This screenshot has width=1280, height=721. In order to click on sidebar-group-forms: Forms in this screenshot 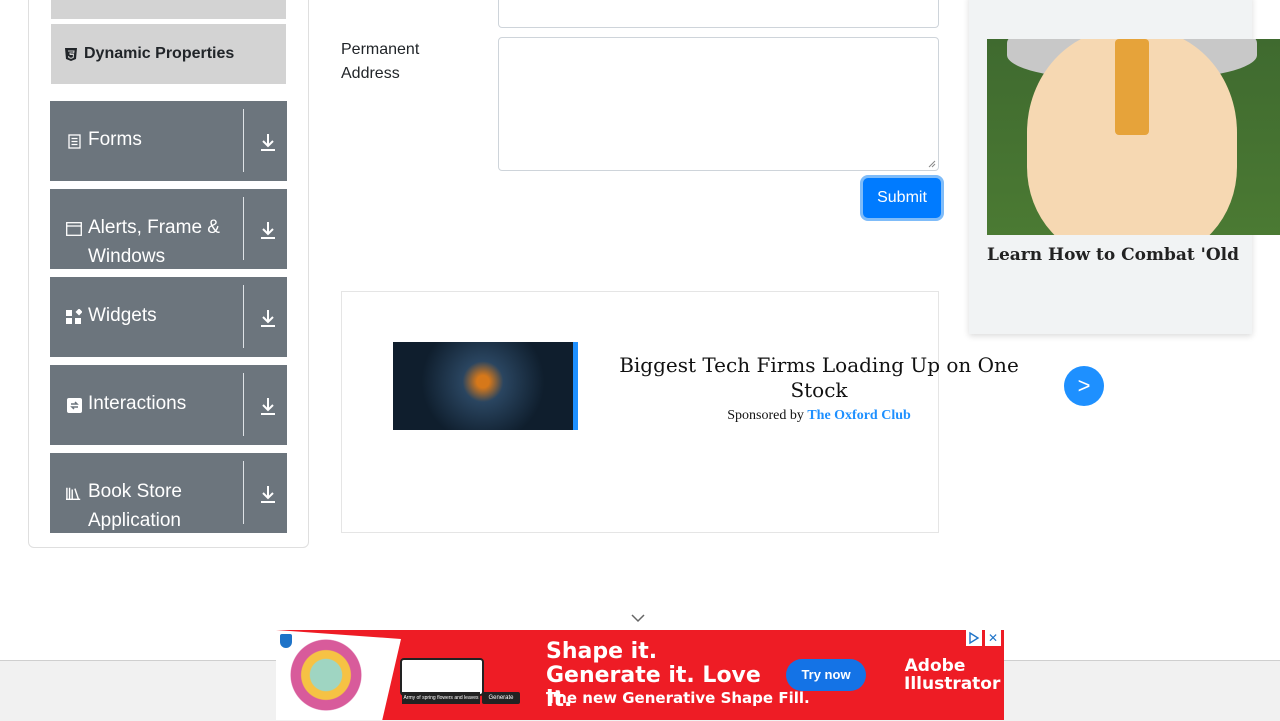, I will do `click(168, 141)`.